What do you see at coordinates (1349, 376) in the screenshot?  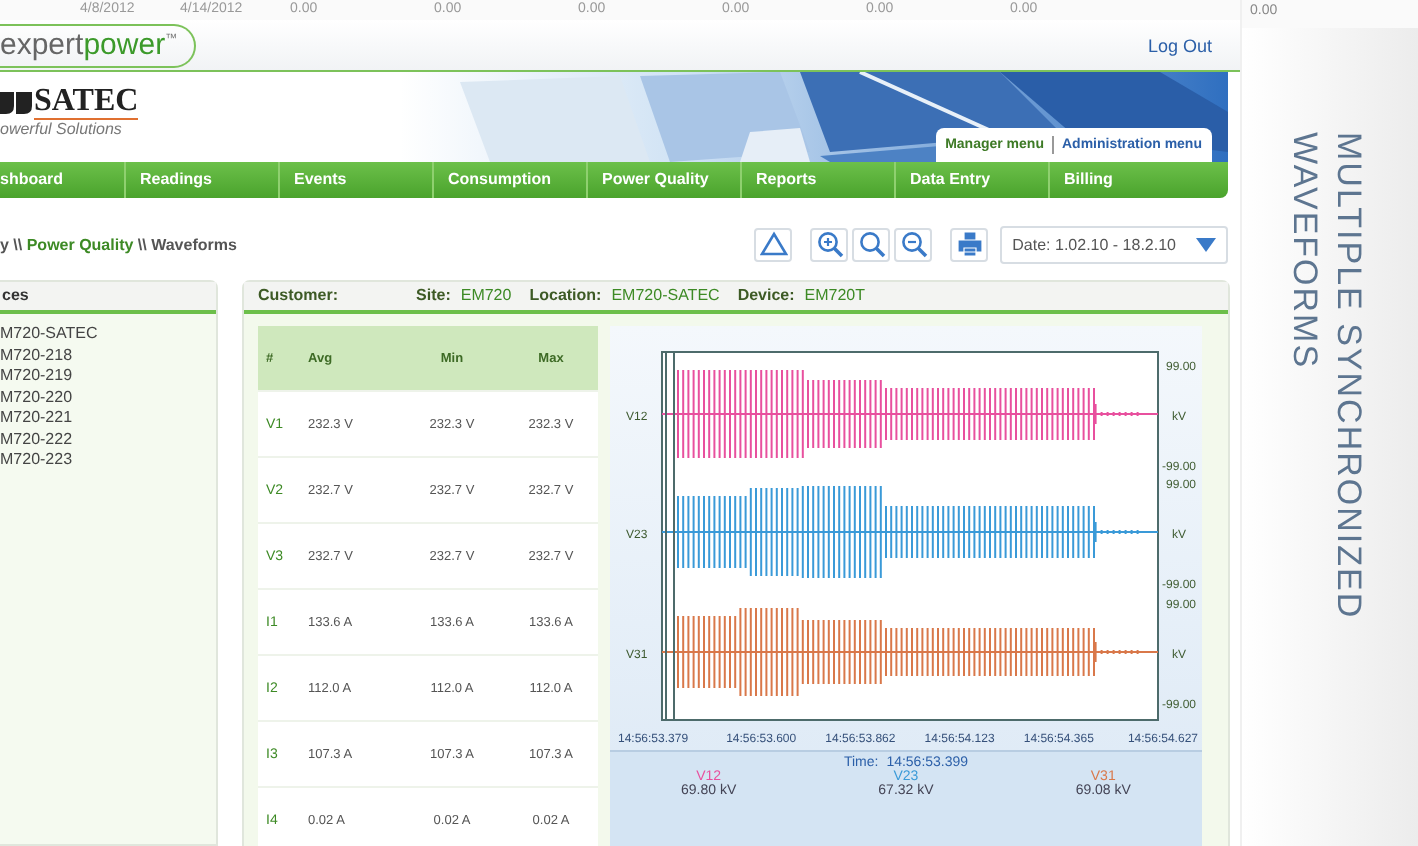 I see `caption-text: MULTIPLE SYNCHRONIZED` at bounding box center [1349, 376].